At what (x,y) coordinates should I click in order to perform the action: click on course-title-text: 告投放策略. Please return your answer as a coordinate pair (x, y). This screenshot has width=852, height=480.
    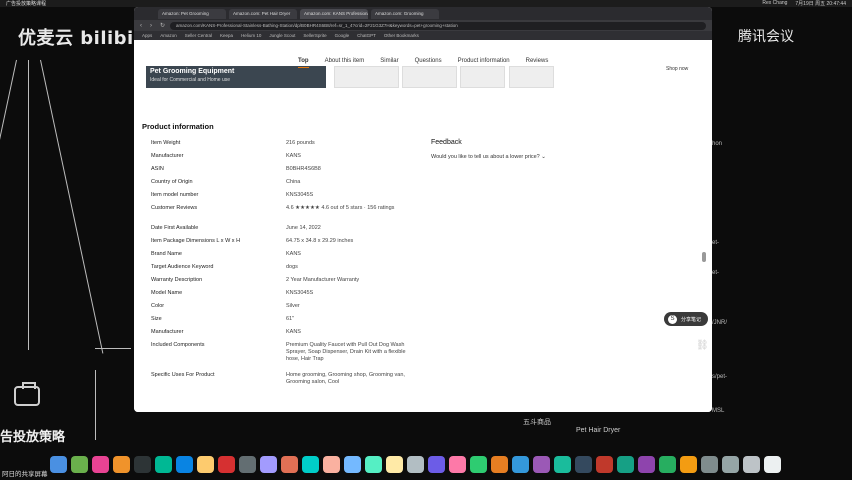
    Looking at the image, I should click on (33, 437).